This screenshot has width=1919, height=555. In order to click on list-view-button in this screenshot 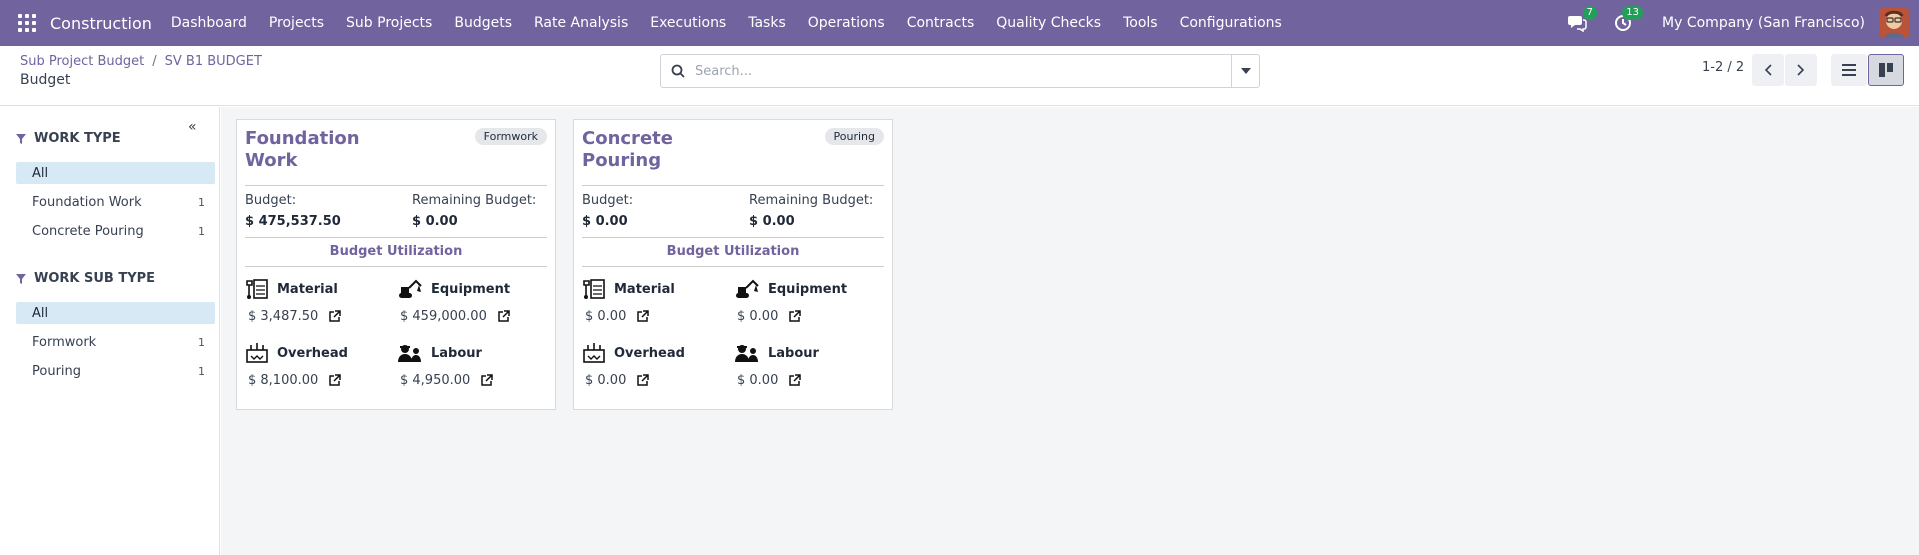, I will do `click(1849, 70)`.